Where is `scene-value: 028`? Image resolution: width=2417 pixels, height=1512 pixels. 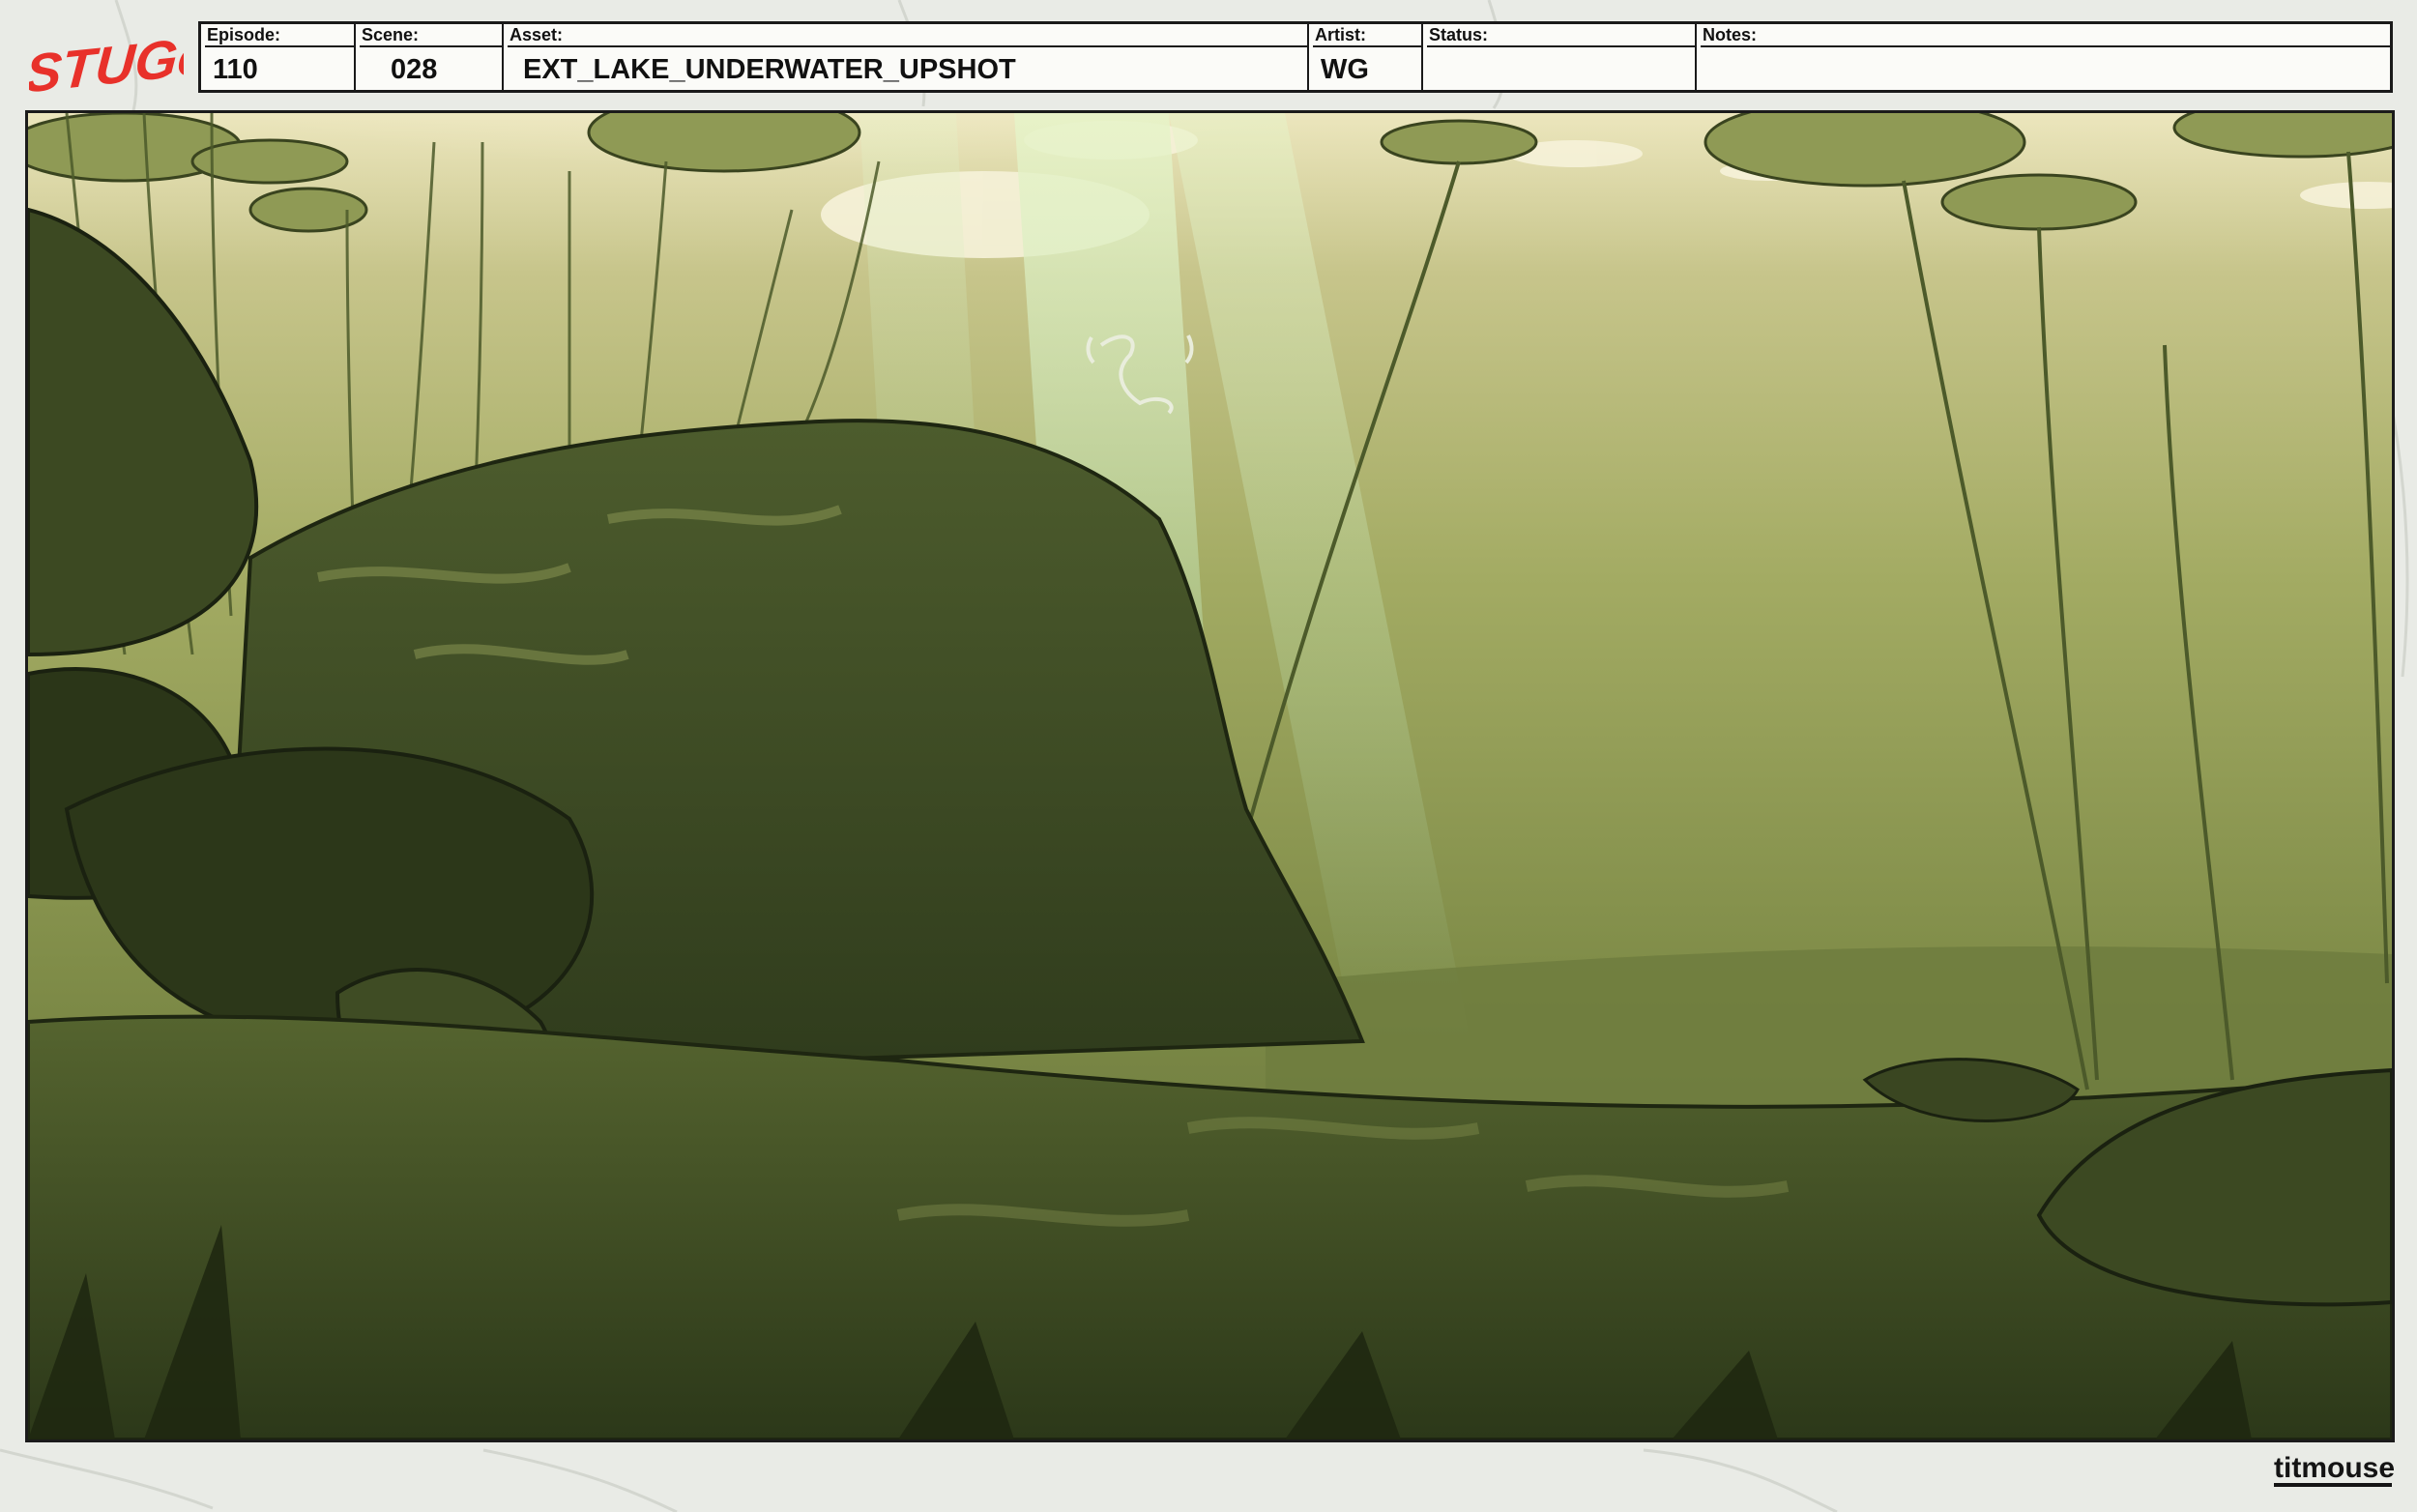
scene-value: 028 is located at coordinates (414, 69).